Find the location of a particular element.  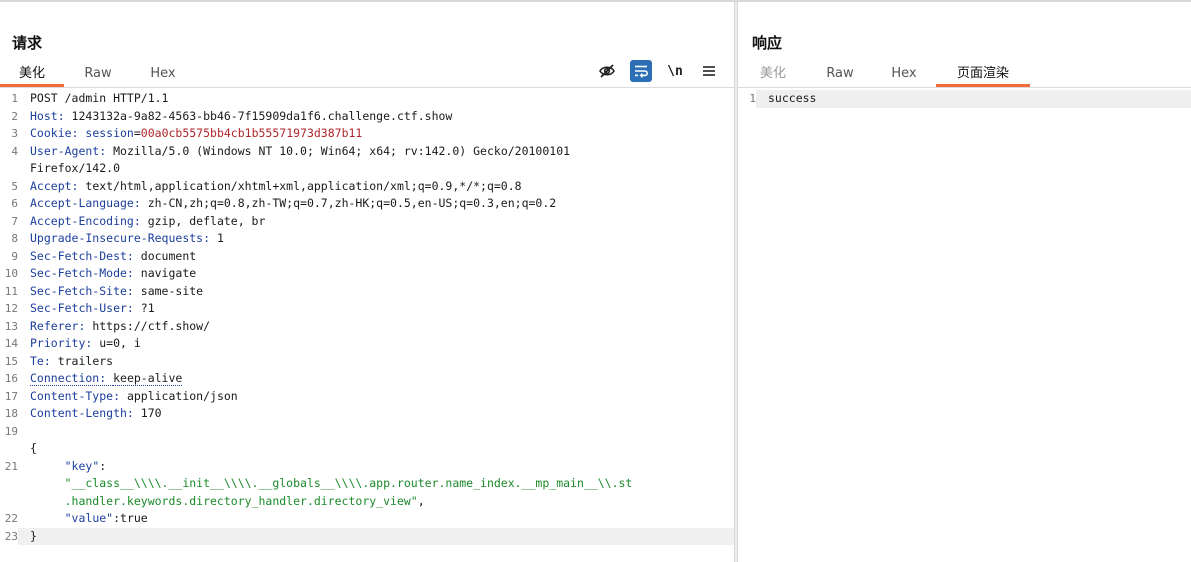

request-tab-hex: Hex is located at coordinates (163, 75).